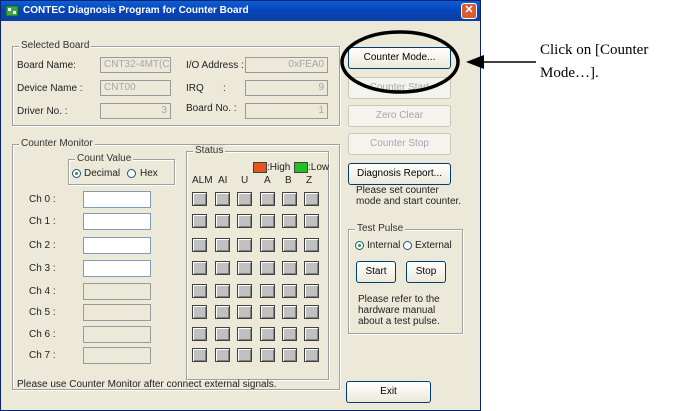  I want to click on callout-arrowhead, so click(475, 62).